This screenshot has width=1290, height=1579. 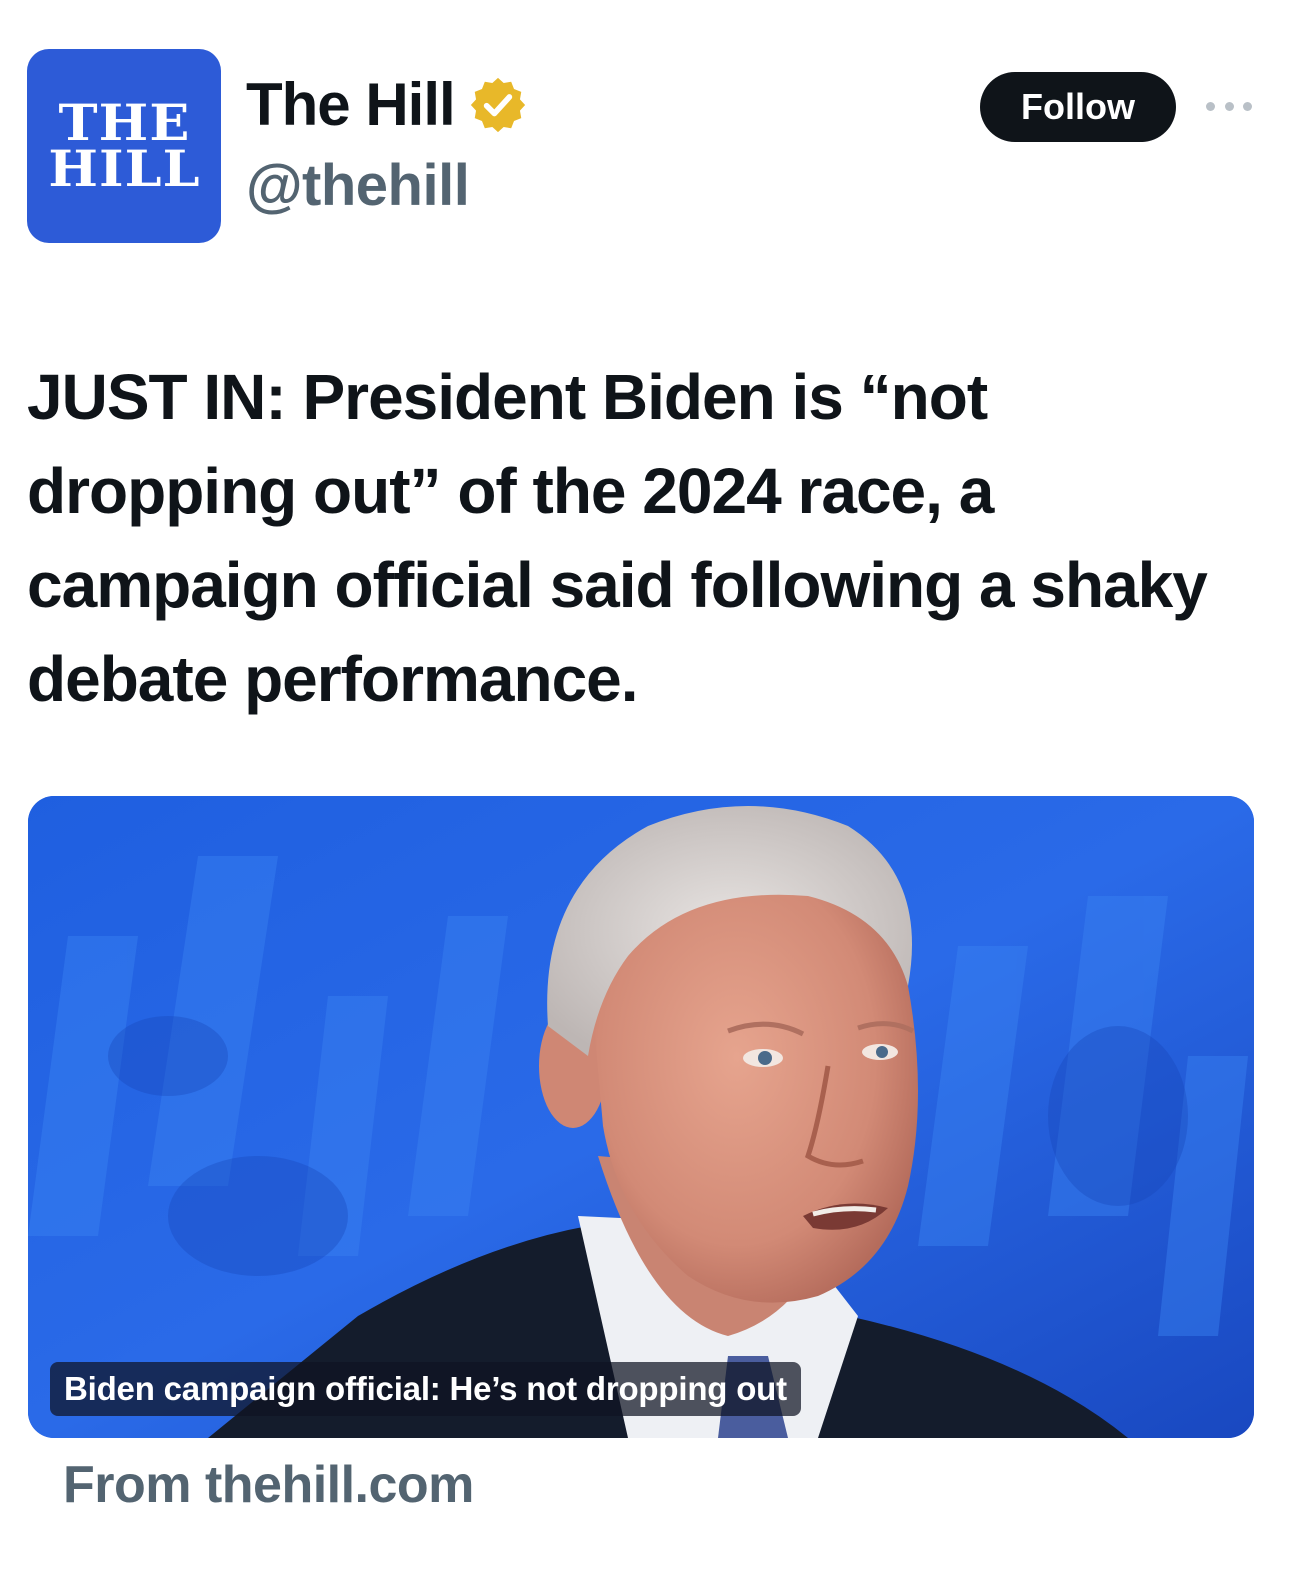 I want to click on verified-badge-icon, so click(x=497, y=104).